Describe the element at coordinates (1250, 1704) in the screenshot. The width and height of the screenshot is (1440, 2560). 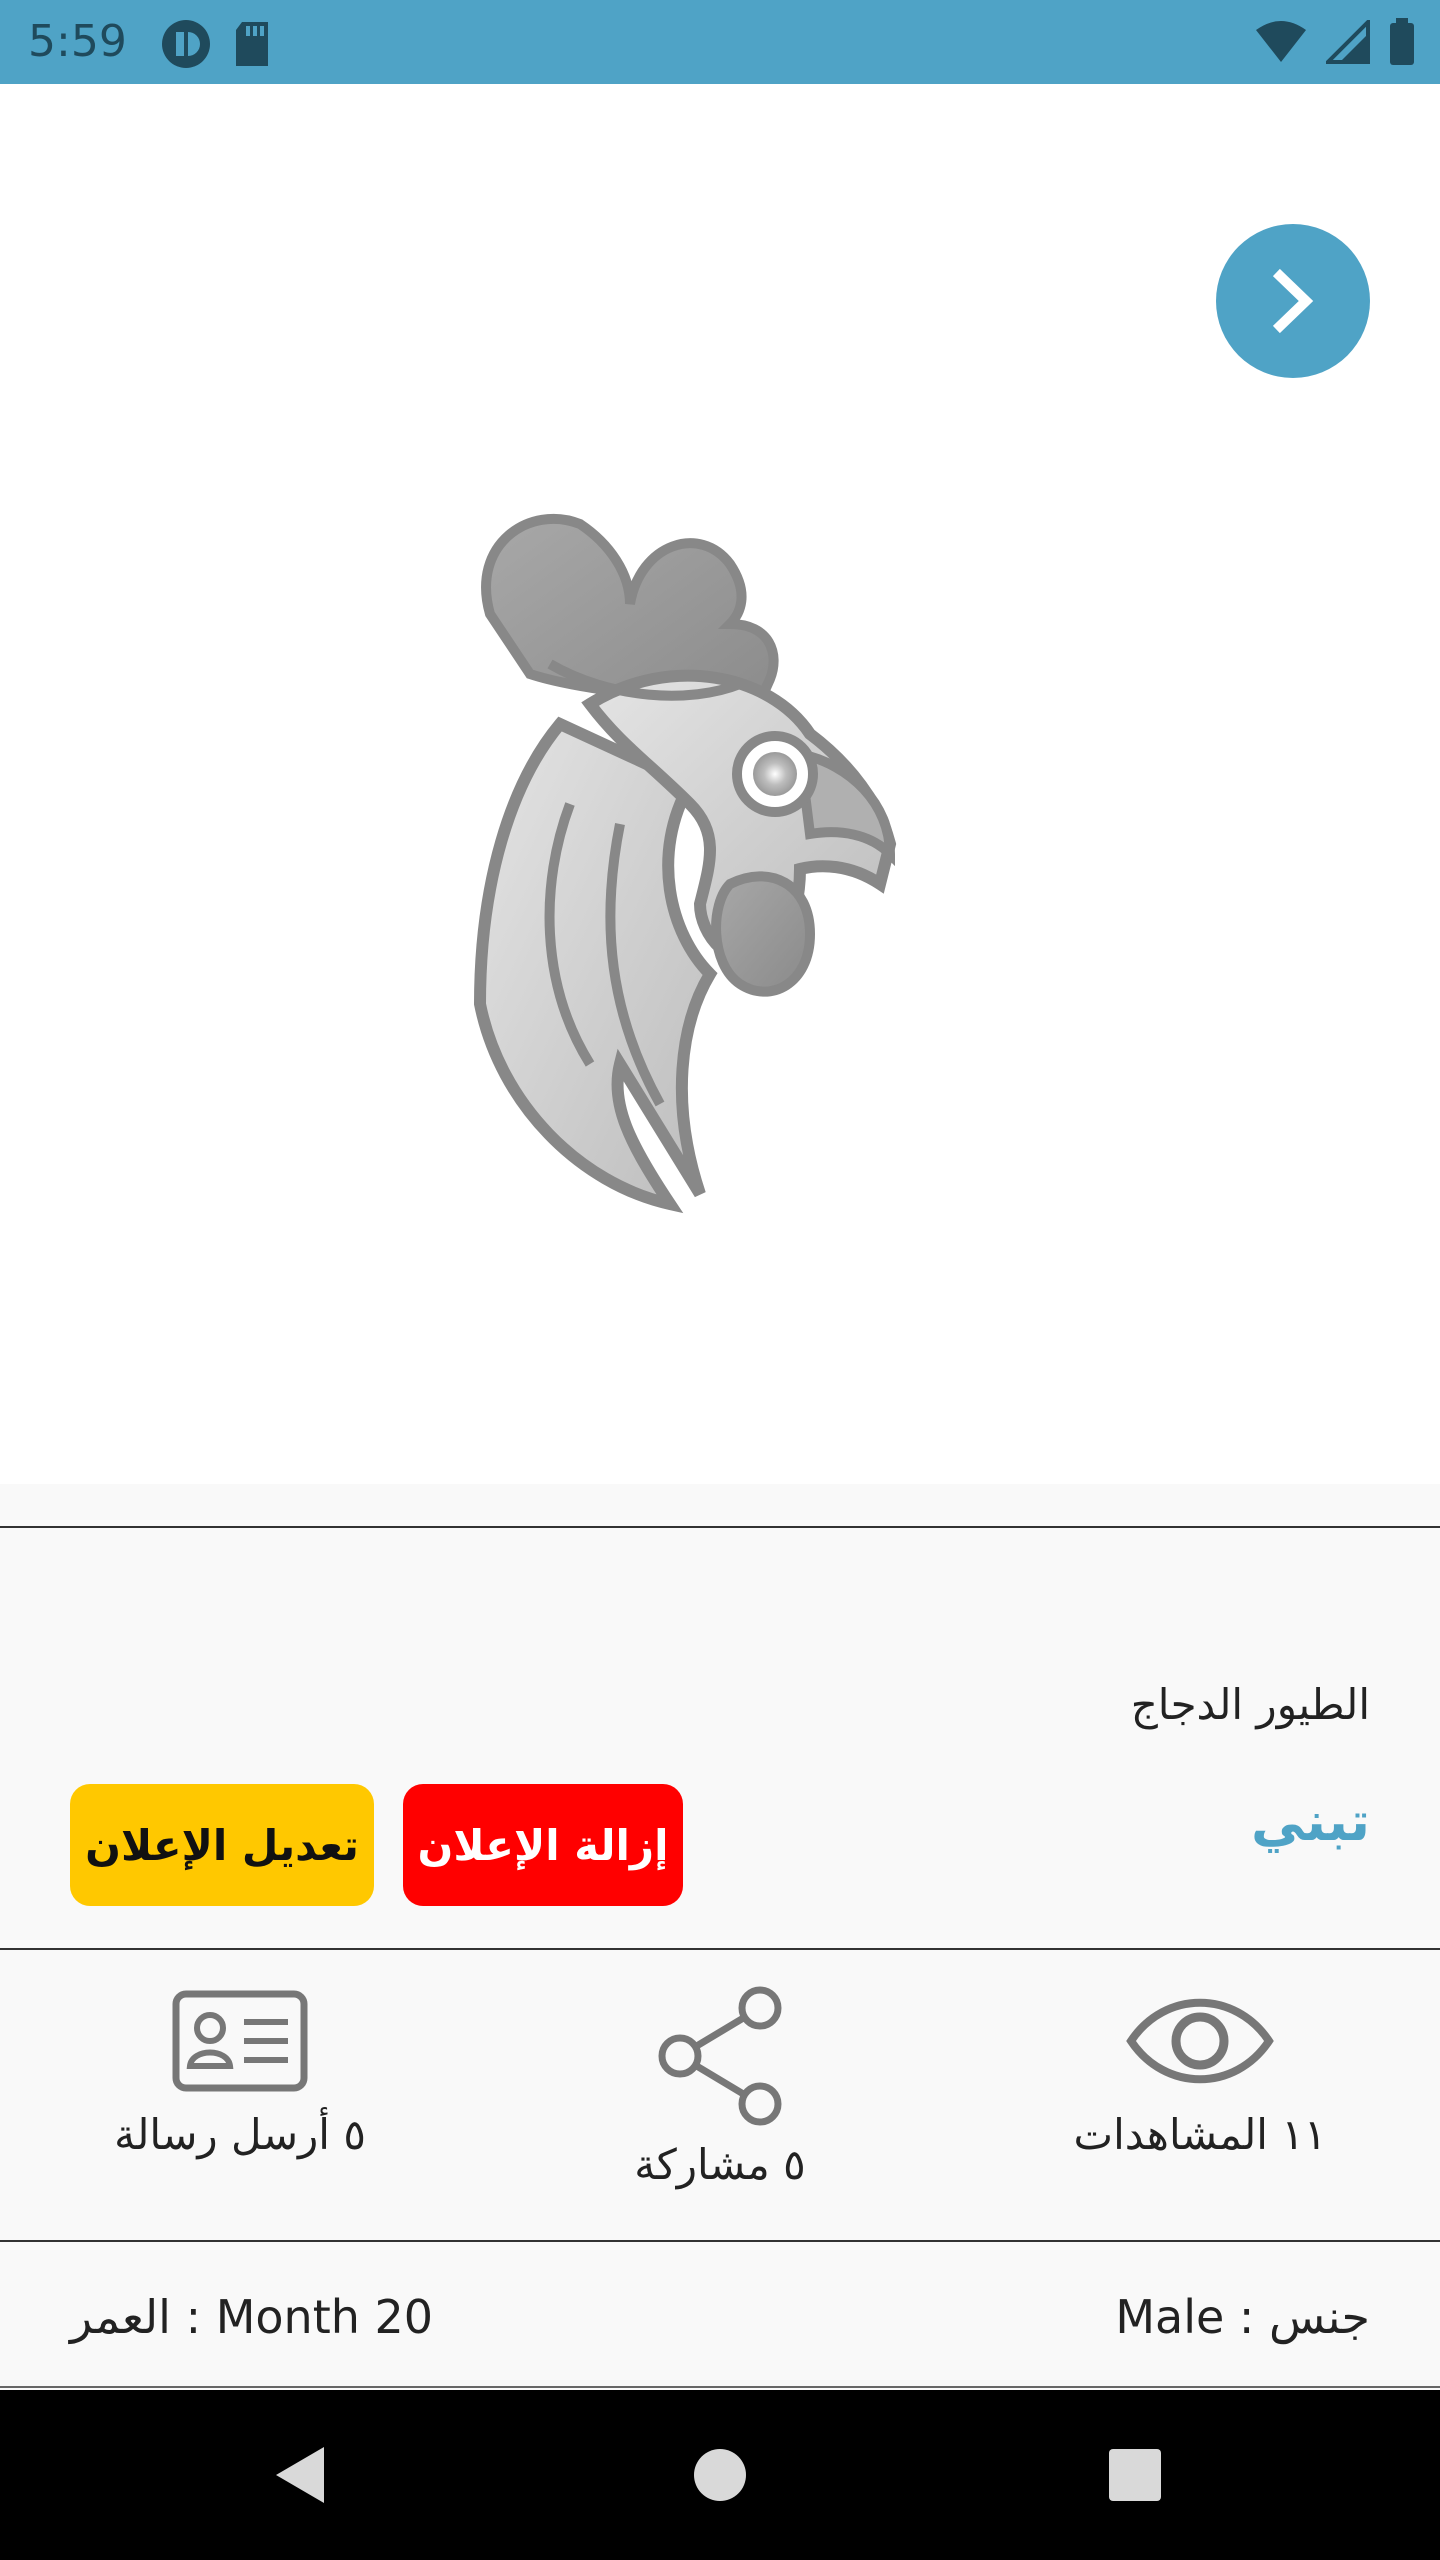
I see `ad-category: الطيور الدجاج` at that location.